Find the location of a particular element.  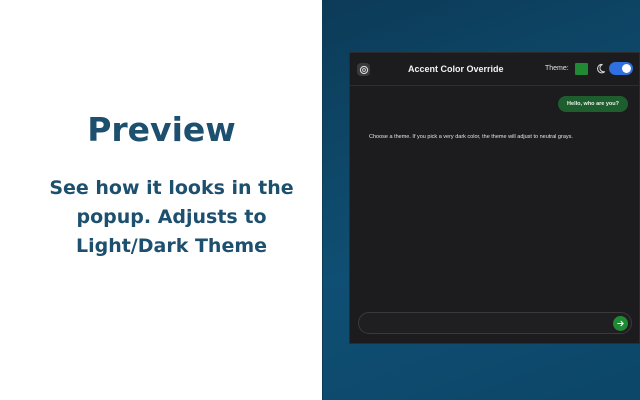

message-composer is located at coordinates (495, 323).